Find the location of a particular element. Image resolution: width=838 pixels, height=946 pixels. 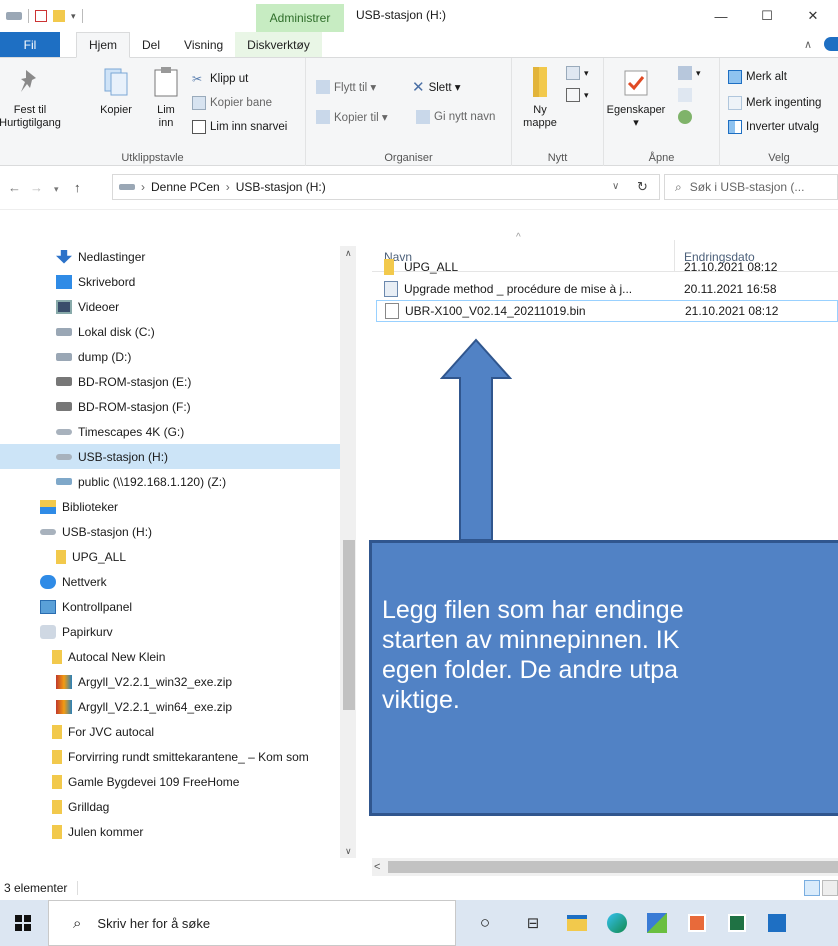

outlook-icon is located at coordinates (777, 923).